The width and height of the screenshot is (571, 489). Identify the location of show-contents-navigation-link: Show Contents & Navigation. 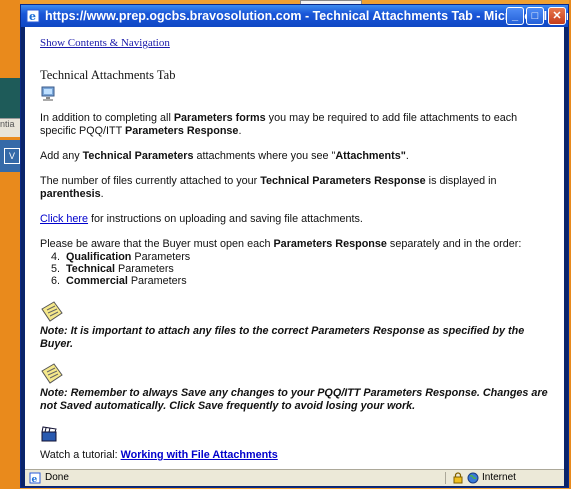
(296, 43).